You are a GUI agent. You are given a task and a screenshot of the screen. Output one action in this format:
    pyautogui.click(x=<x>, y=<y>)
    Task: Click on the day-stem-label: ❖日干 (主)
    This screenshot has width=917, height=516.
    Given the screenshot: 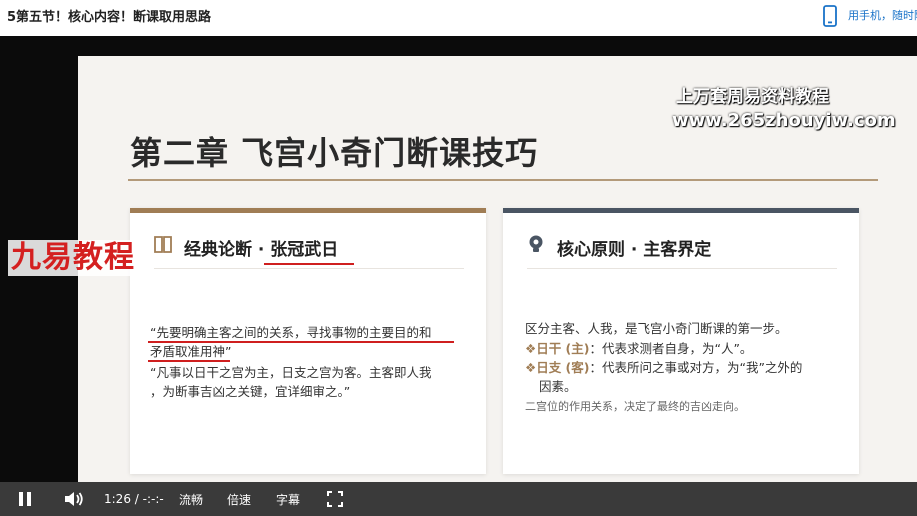 What is the action you would take?
    pyautogui.click(x=557, y=348)
    